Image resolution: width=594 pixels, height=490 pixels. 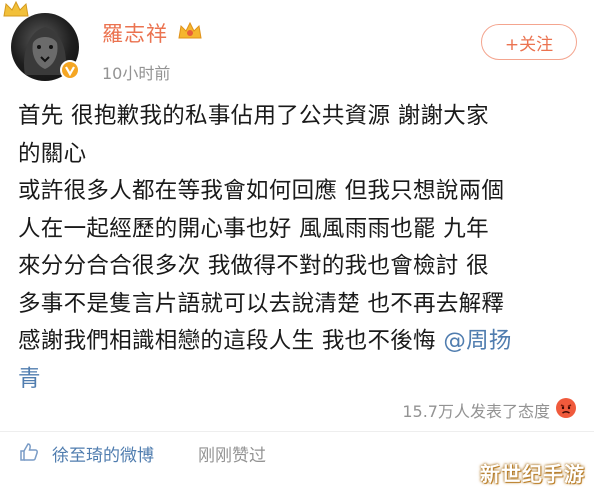 I want to click on mention-link-continued: 青, so click(x=29, y=379).